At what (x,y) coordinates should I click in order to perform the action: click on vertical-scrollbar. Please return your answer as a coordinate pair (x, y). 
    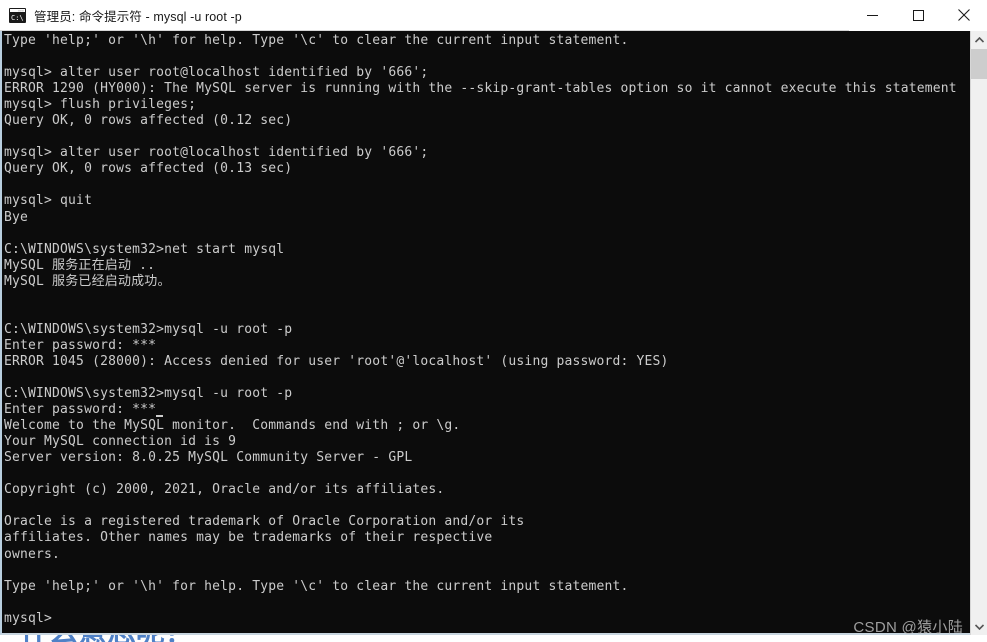
    Looking at the image, I should click on (978, 333).